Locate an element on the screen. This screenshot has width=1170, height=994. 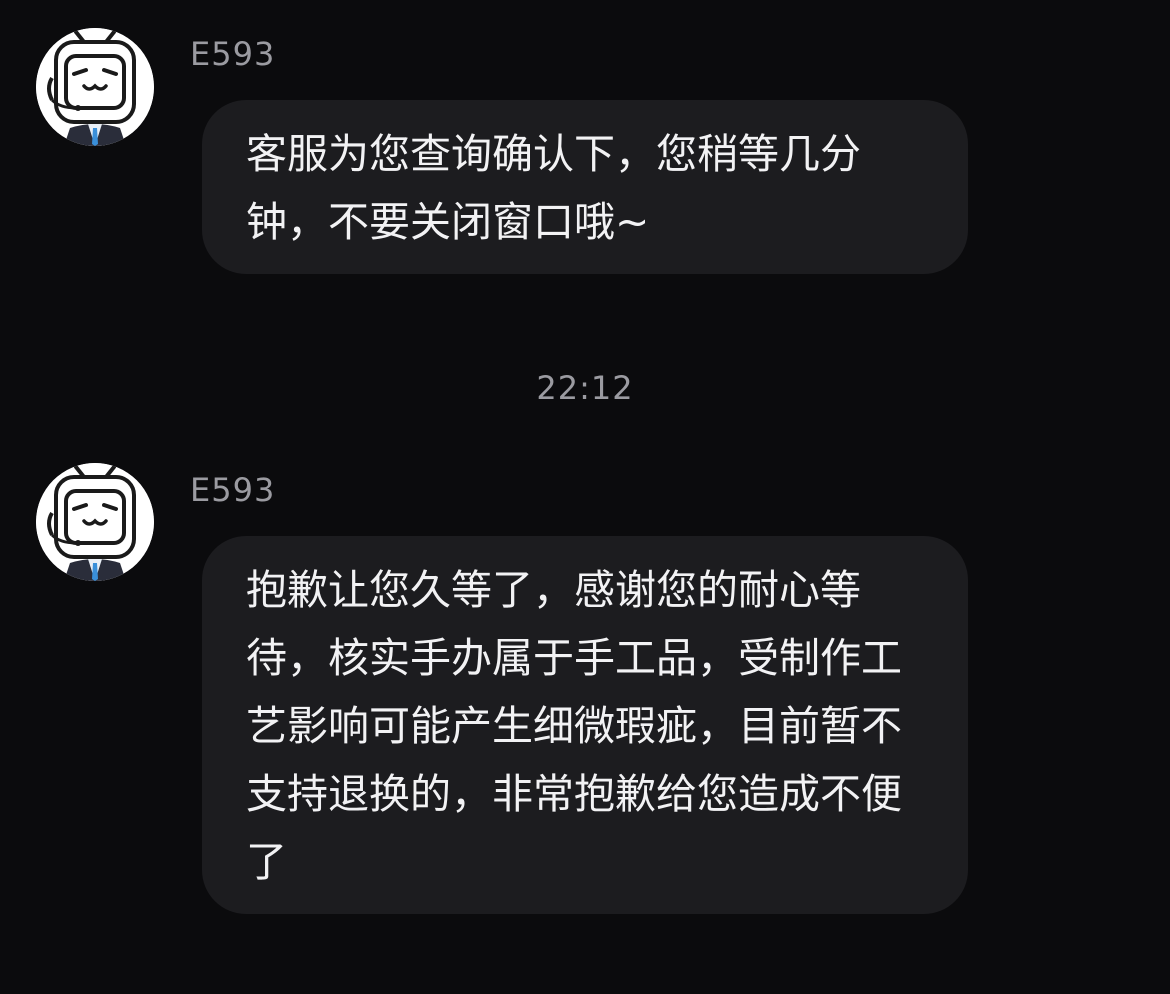
timestamp: 22:12 is located at coordinates (585, 388).